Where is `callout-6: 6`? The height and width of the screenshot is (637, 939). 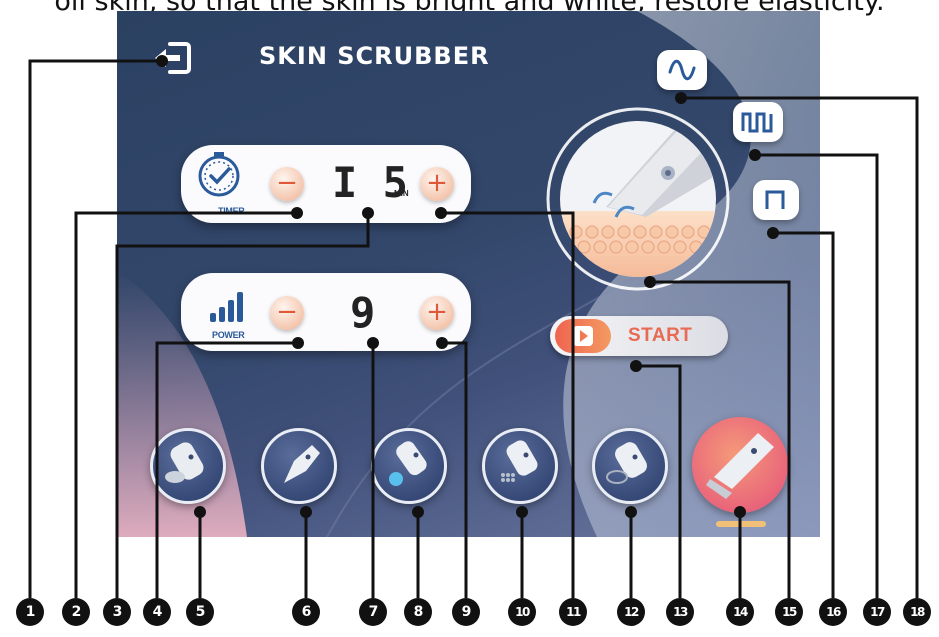 callout-6: 6 is located at coordinates (306, 612).